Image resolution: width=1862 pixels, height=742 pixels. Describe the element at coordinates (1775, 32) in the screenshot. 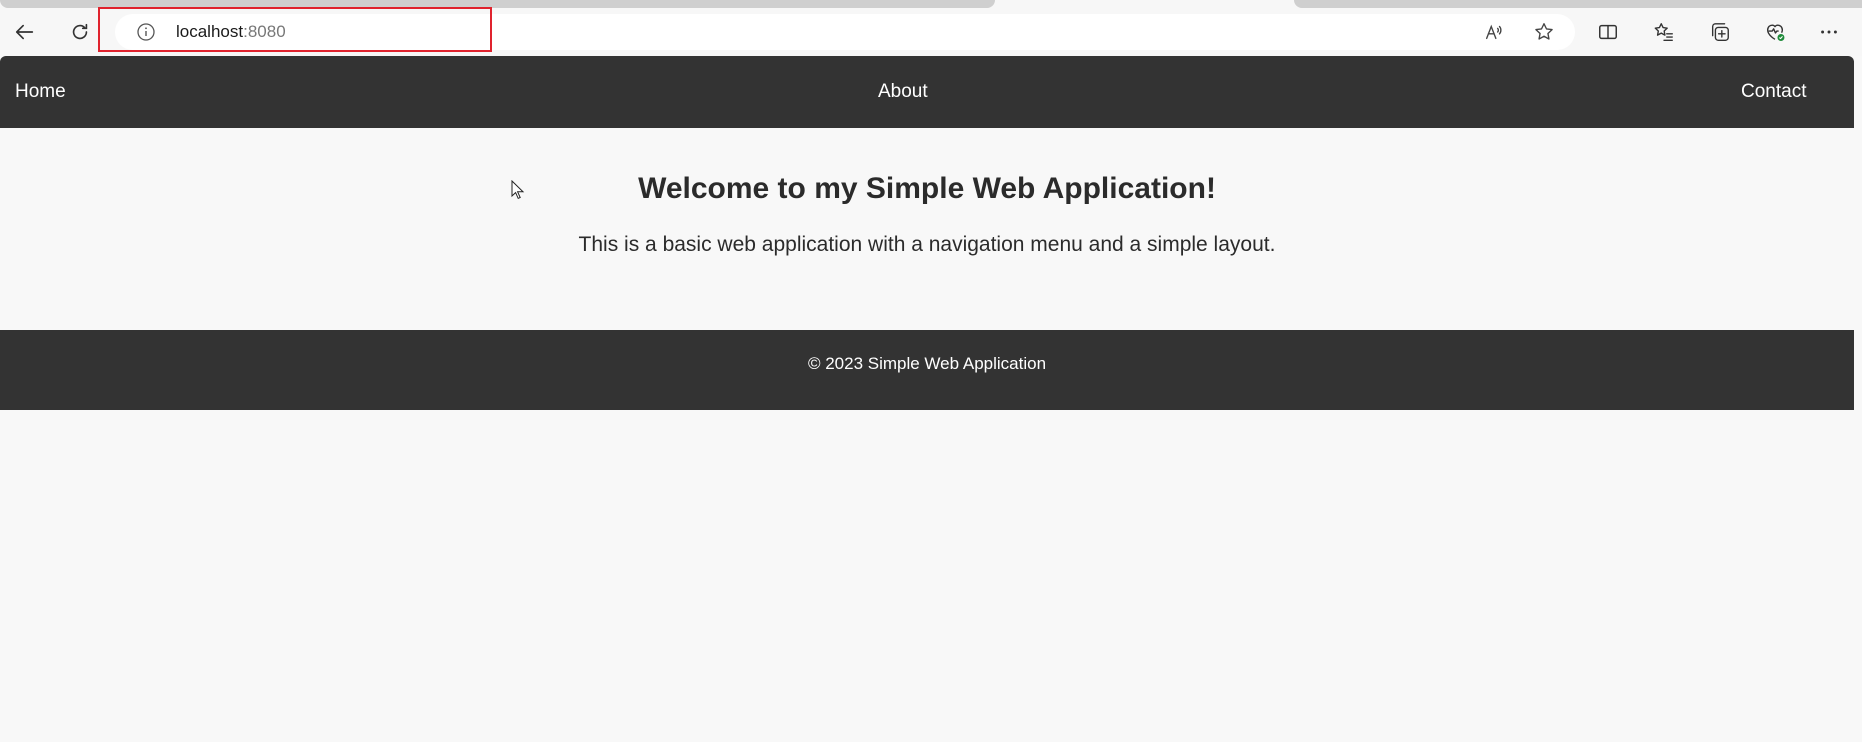

I see `browser-essentials-icon` at that location.